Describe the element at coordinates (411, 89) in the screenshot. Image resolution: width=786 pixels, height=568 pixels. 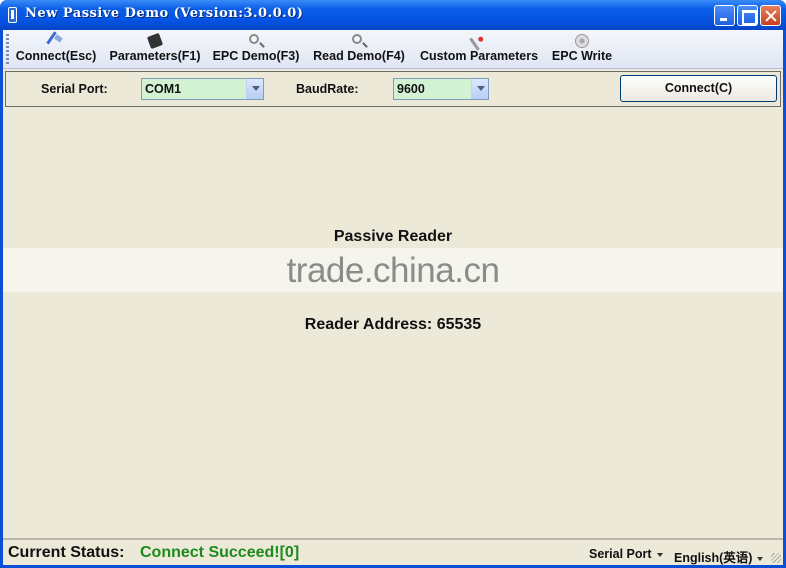
I see `baud-rate-value: 9600` at that location.